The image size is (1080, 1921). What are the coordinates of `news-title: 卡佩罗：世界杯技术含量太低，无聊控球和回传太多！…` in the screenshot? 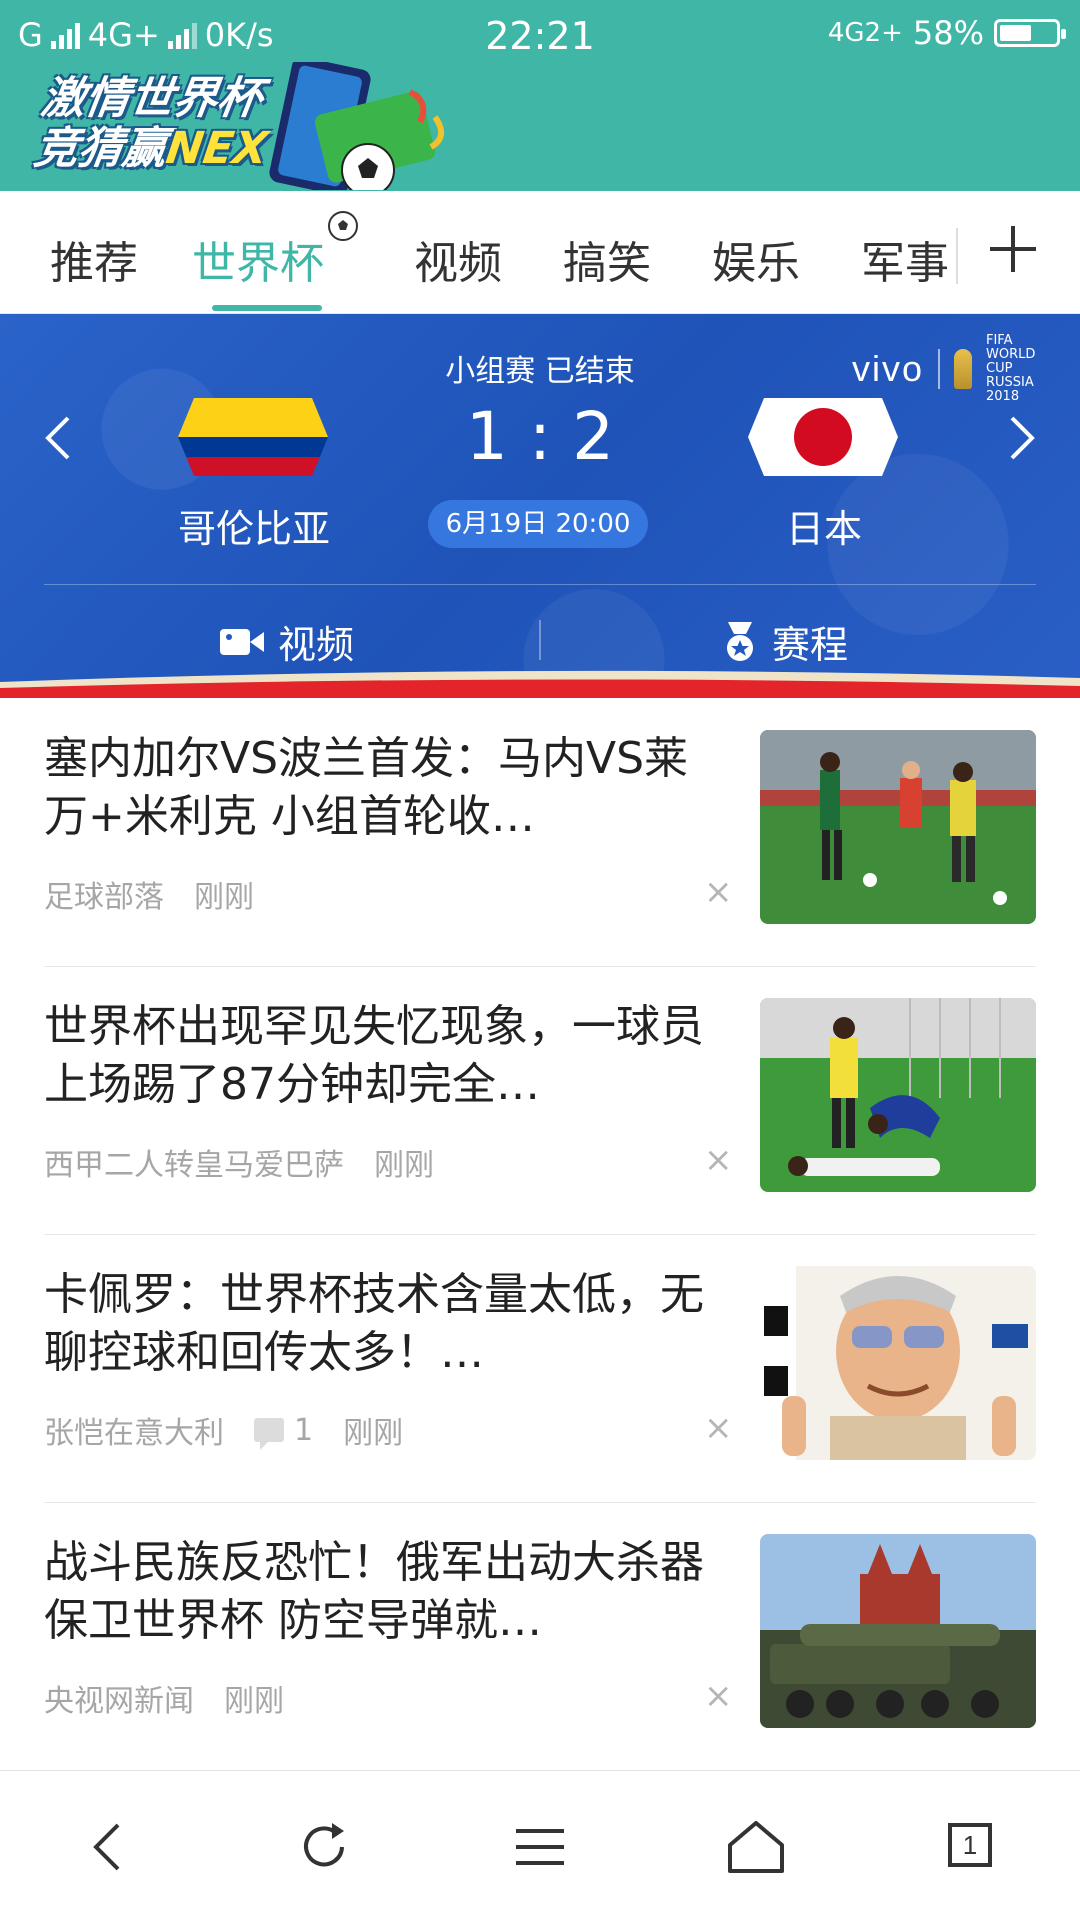 It's located at (384, 1324).